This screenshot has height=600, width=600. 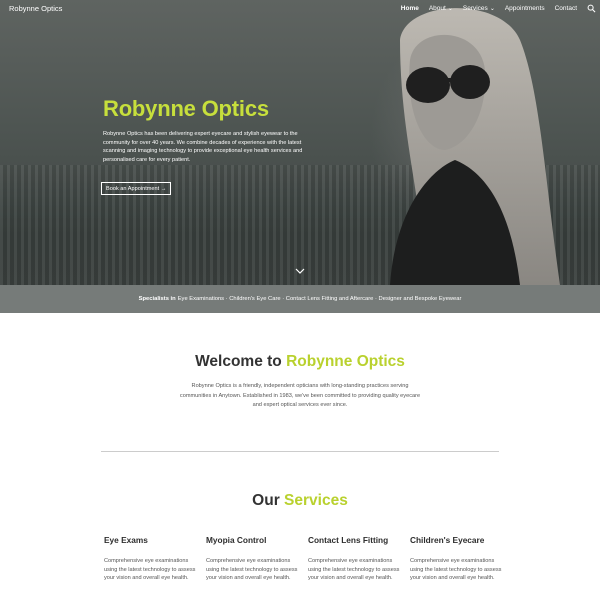 I want to click on welcome-heading-accent: Robynne Optics, so click(x=345, y=361).